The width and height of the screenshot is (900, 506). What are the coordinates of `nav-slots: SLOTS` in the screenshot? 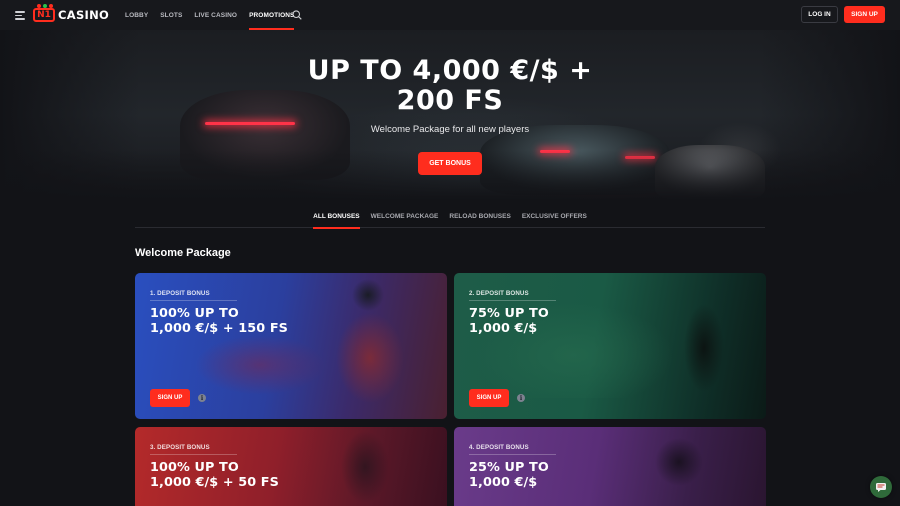 It's located at (171, 15).